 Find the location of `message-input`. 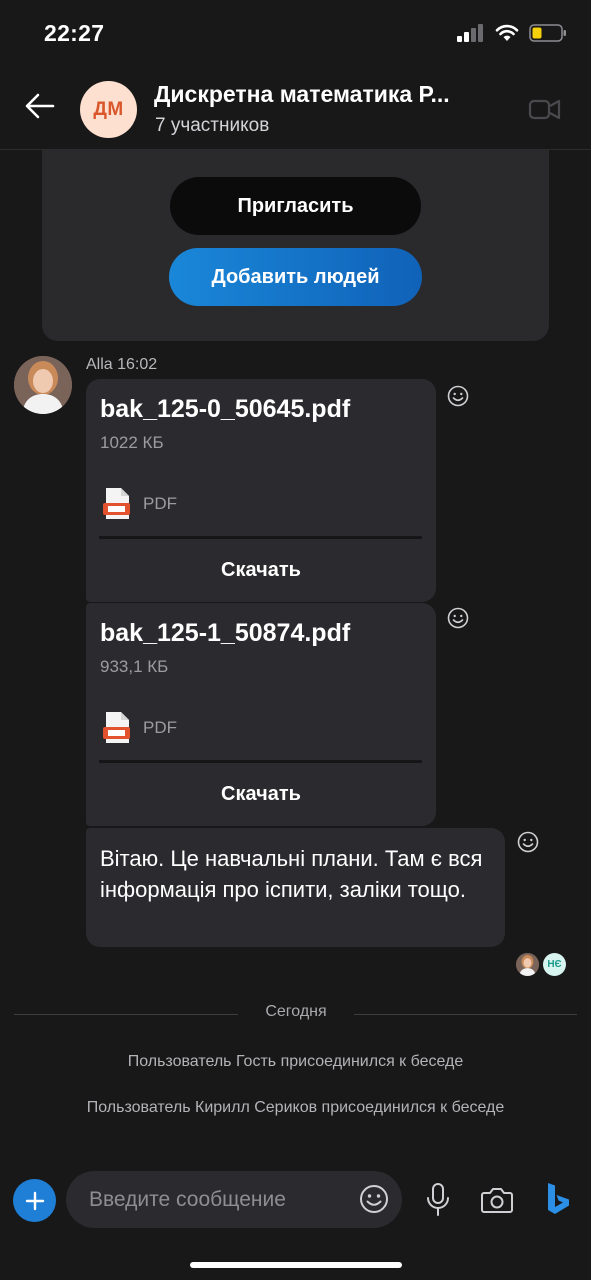

message-input is located at coordinates (234, 1199).